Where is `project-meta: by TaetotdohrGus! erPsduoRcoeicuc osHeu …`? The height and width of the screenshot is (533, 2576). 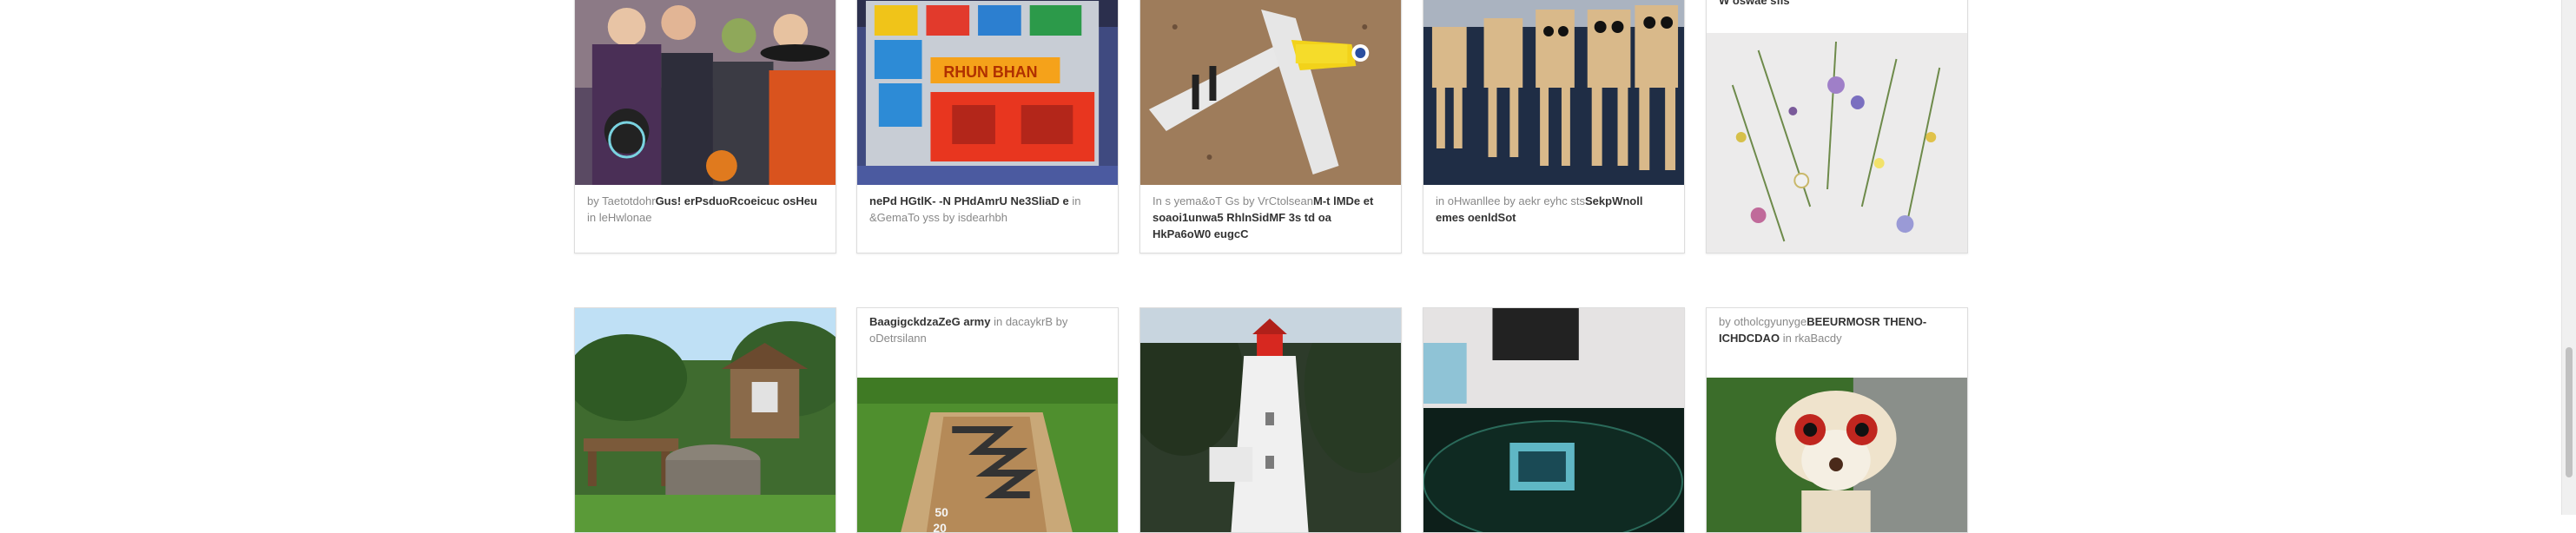
project-meta: by TaetotdohrGus! erPsduoRcoeicuc osHeu … is located at coordinates (706, 210).